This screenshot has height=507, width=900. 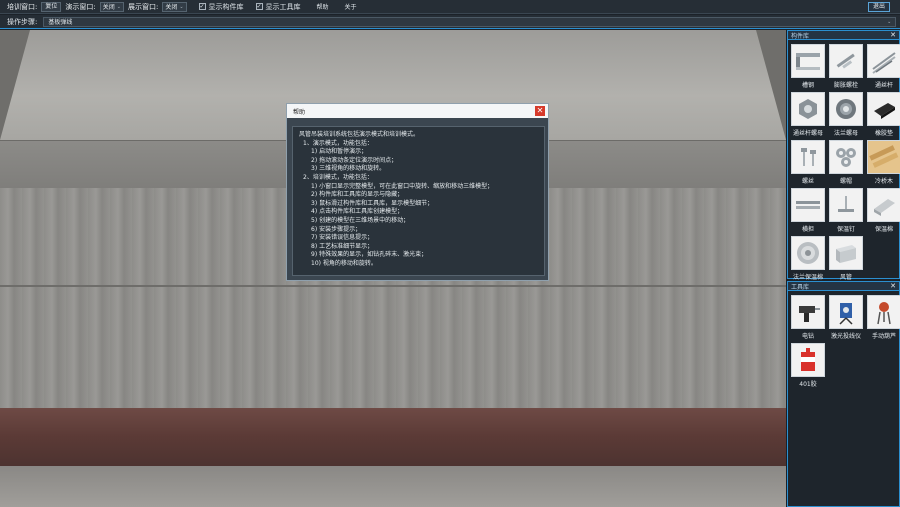 I want to click on tool-list: 电钻 激光投线仪 手动葫芦 401胶, so click(x=844, y=340).